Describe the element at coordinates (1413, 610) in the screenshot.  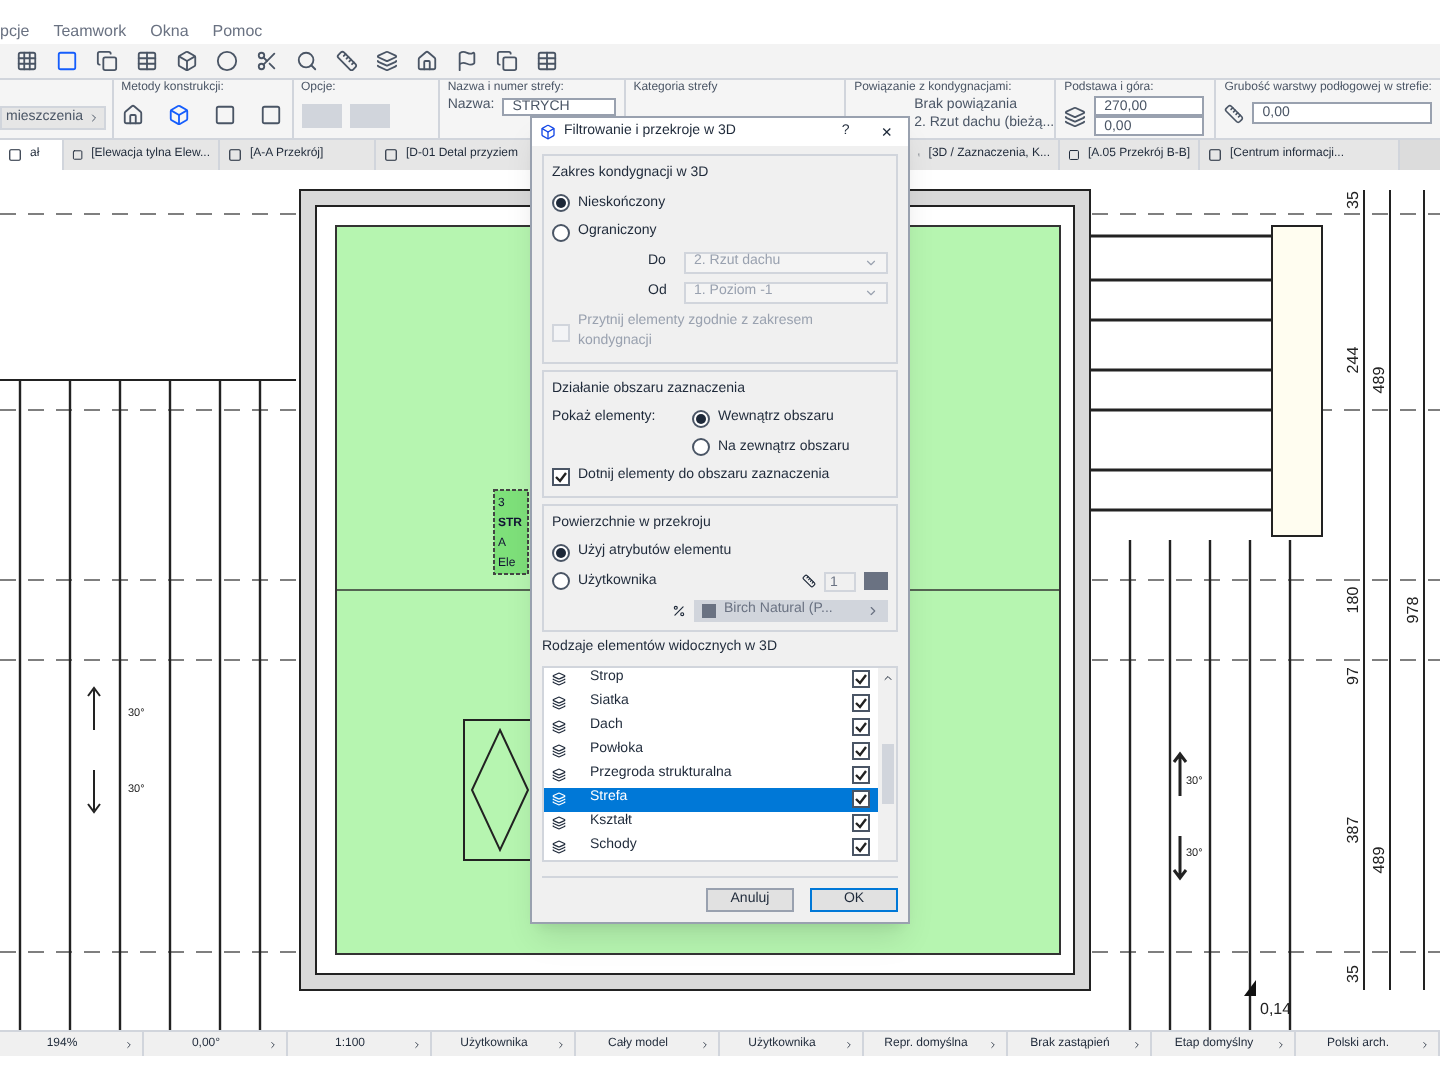
I see `dimension-label: 978` at that location.